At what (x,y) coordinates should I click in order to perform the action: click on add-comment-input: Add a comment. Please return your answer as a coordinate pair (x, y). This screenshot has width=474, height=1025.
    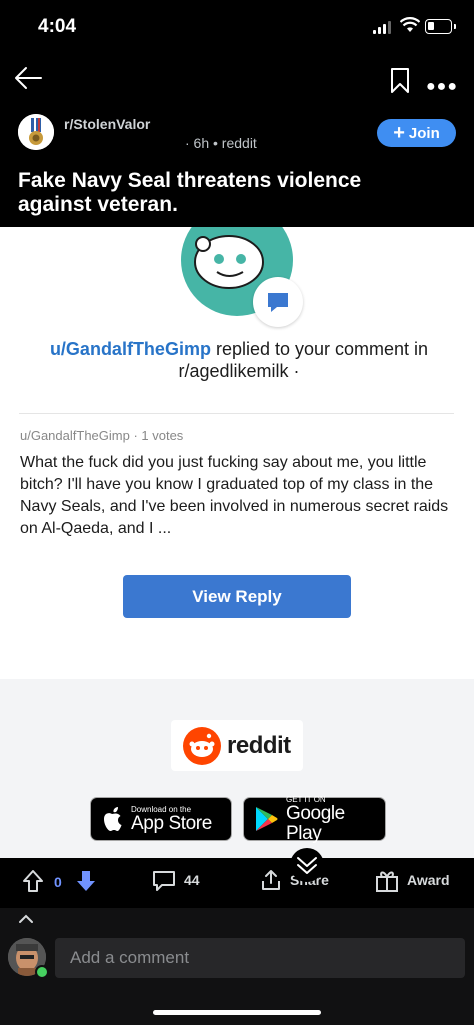
    Looking at the image, I should click on (260, 958).